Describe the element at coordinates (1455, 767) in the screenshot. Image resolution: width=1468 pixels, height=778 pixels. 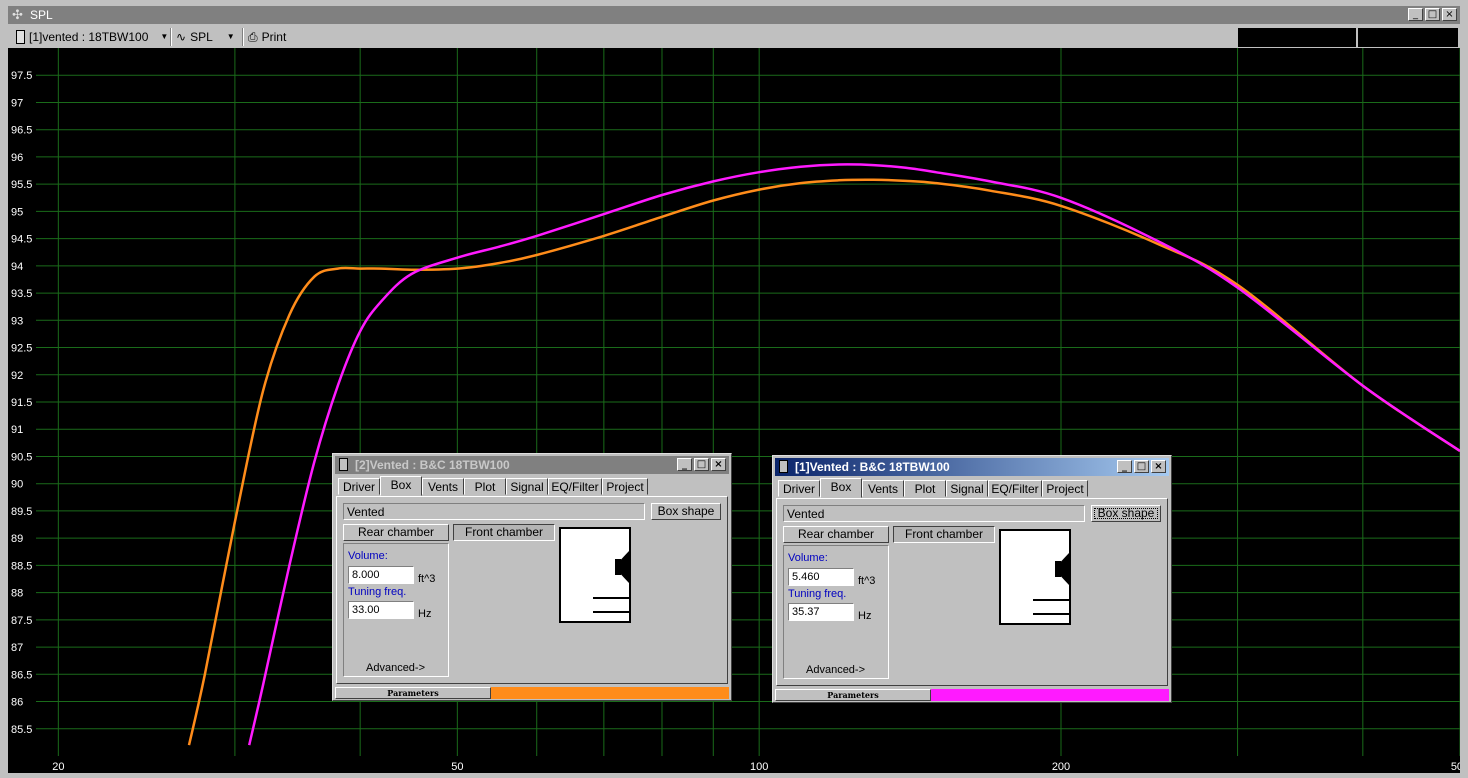
I see `x-tick-label: 500` at that location.